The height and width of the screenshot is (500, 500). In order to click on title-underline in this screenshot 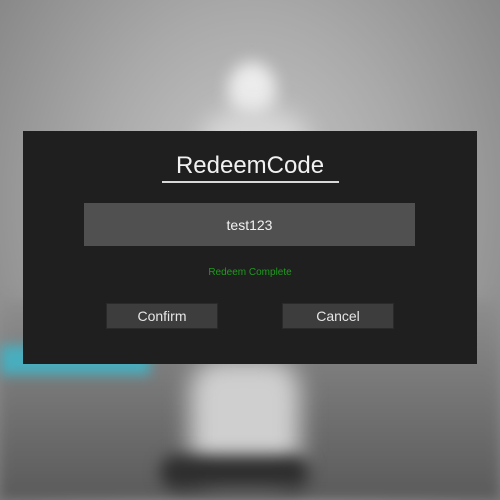, I will do `click(250, 182)`.